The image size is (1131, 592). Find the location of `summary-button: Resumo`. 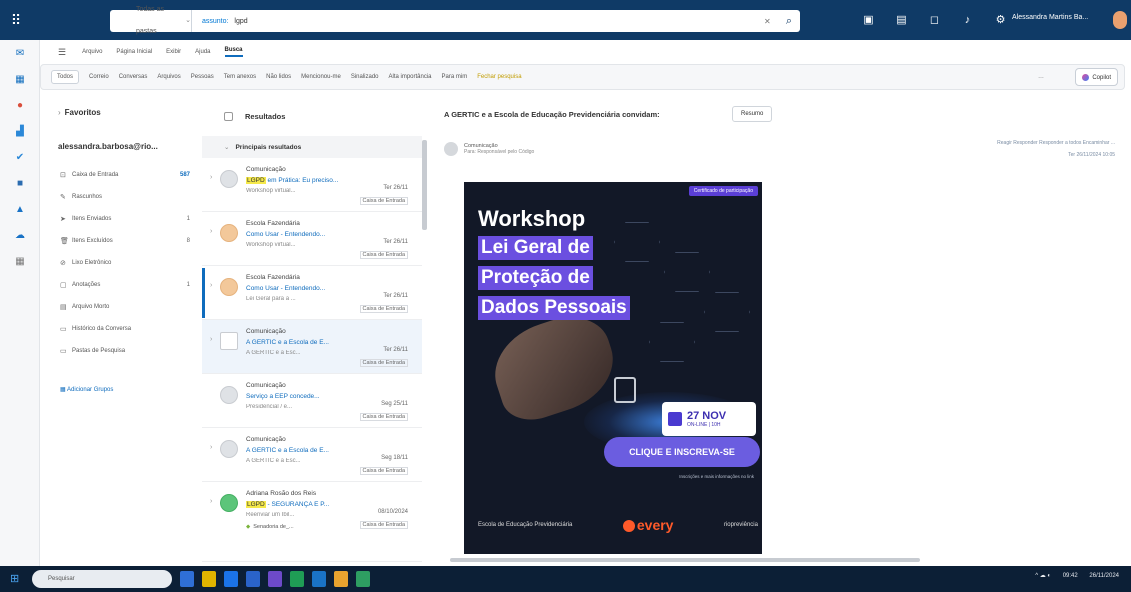

summary-button: Resumo is located at coordinates (752, 114).